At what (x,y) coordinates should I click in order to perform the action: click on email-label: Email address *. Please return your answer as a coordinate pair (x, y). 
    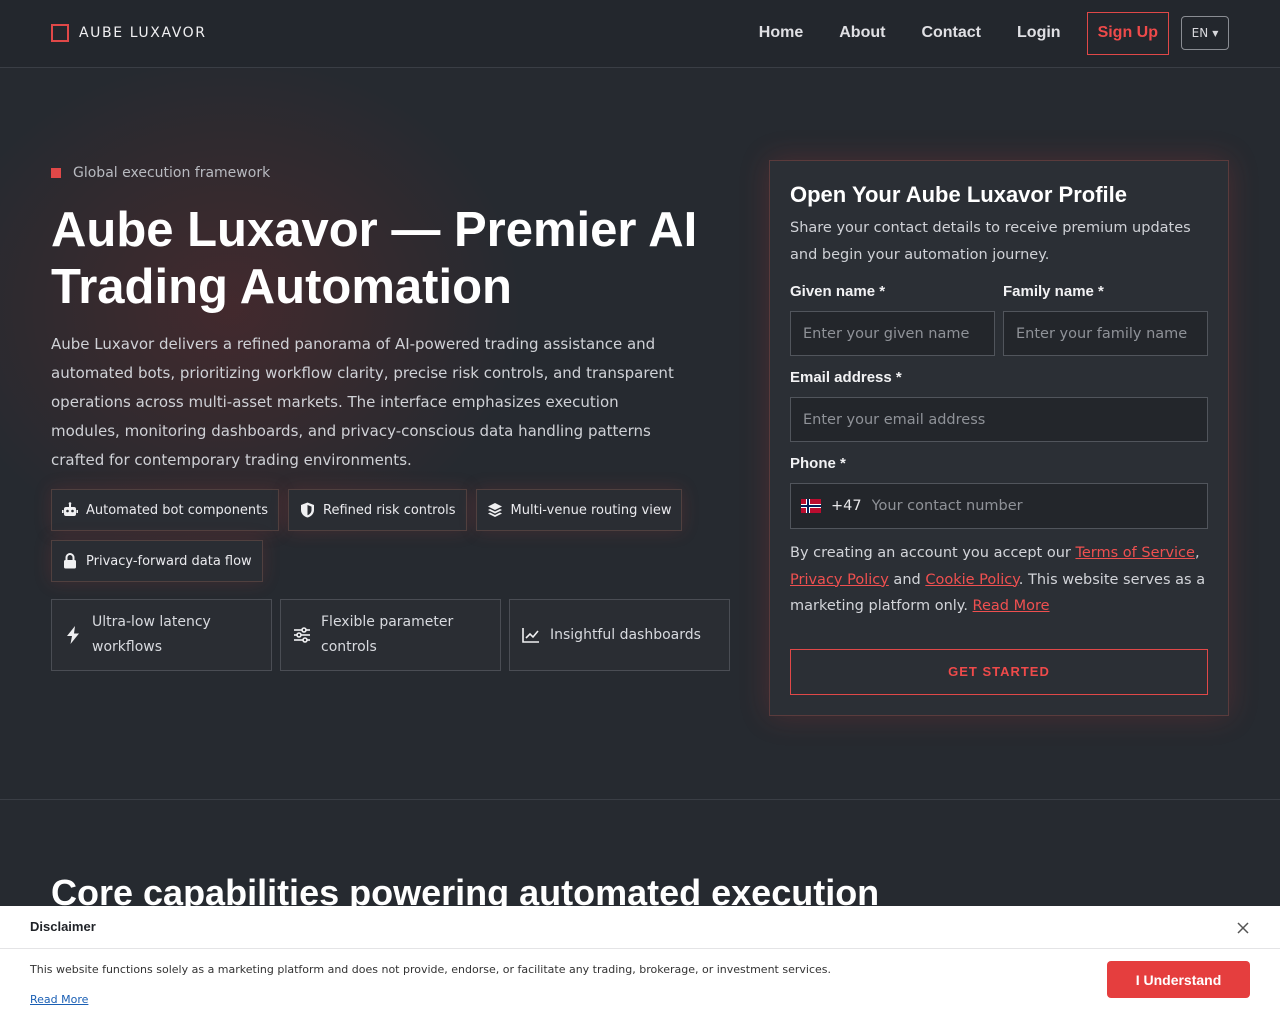
    Looking at the image, I should click on (846, 377).